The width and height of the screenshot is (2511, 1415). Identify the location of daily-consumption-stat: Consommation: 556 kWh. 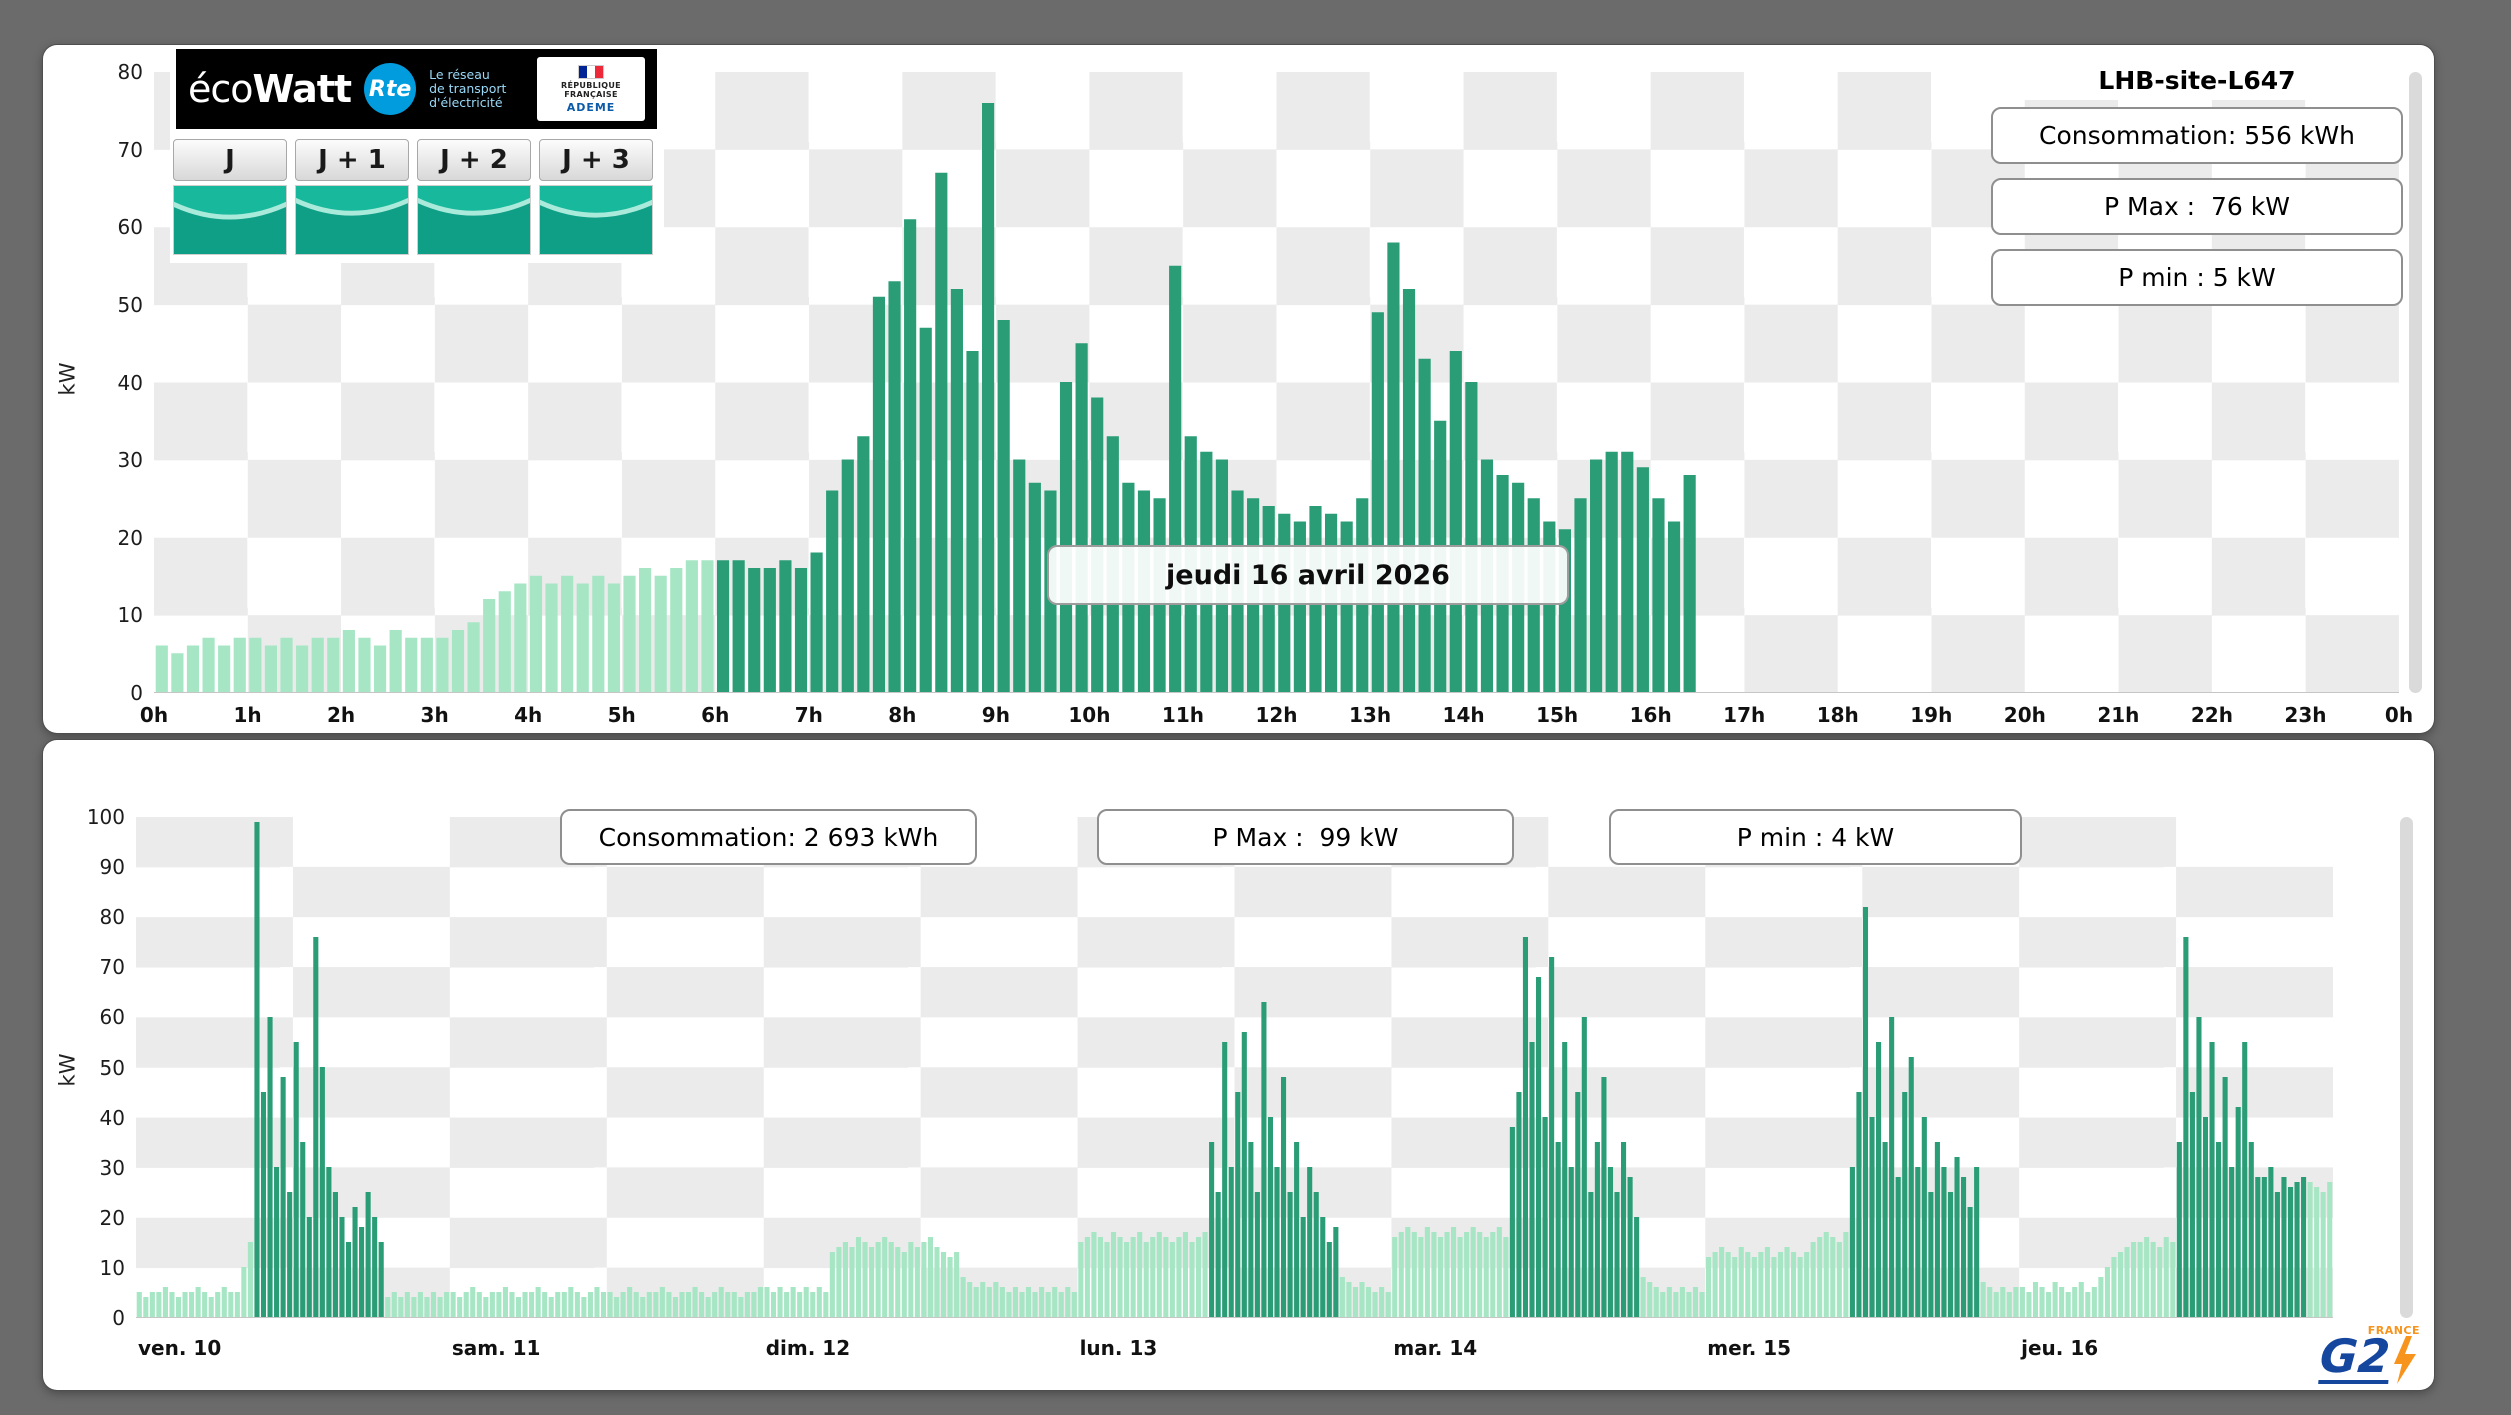
(2197, 135).